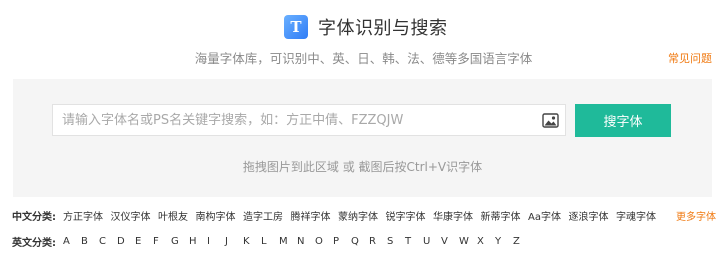 The height and width of the screenshot is (258, 727). What do you see at coordinates (311, 215) in the screenshot?
I see `category-link: 腾祥字体` at bounding box center [311, 215].